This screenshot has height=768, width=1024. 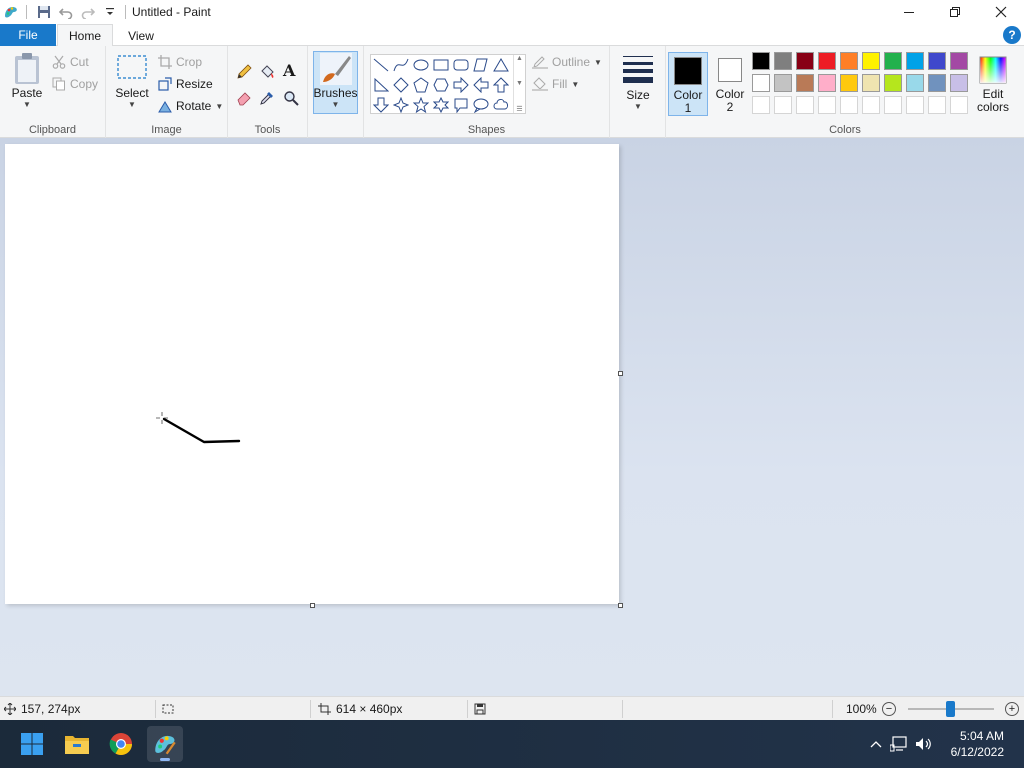 What do you see at coordinates (924, 744) in the screenshot?
I see `volume-icon` at bounding box center [924, 744].